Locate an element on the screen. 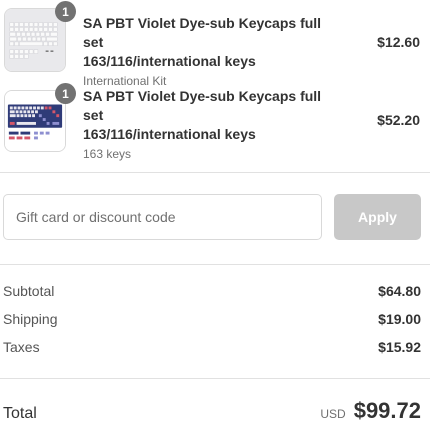  white-keycap-set-image is located at coordinates (35, 40).